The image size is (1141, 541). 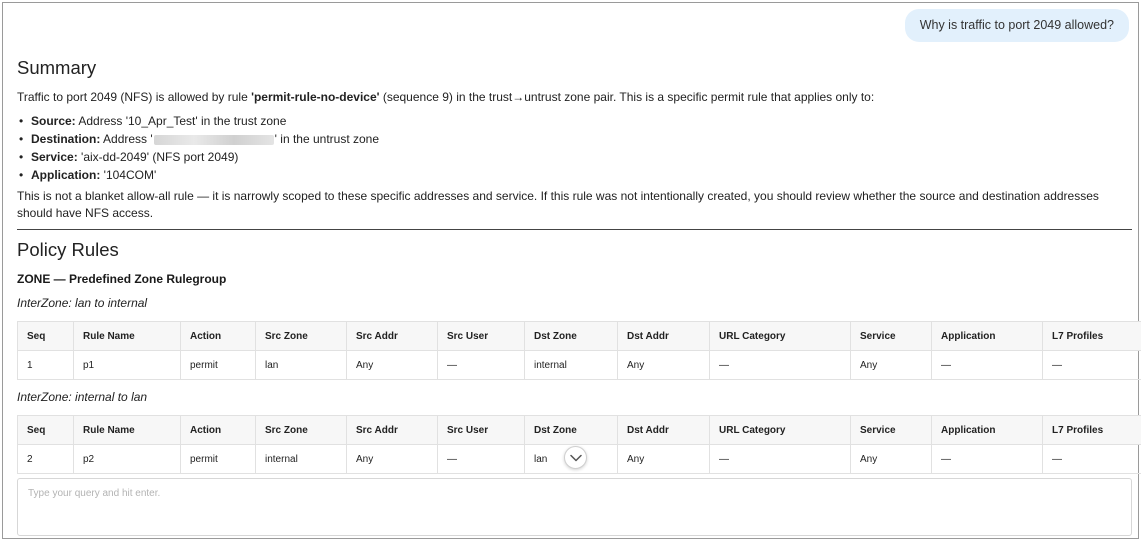 I want to click on list-item-service: Service: 'aix-dd-2049' (NFS port 2049), so click(x=198, y=157).